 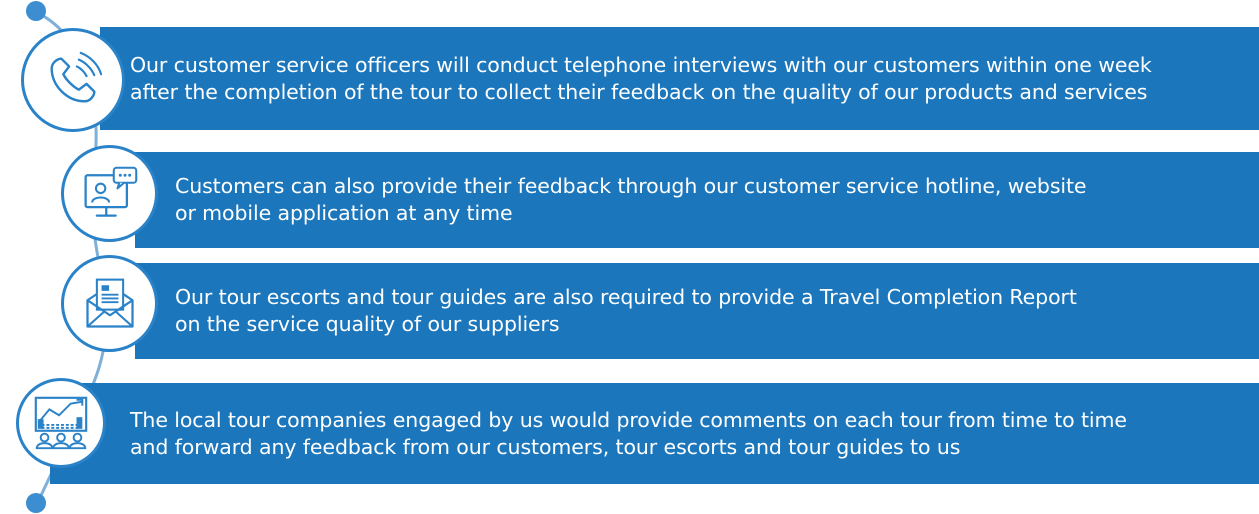 What do you see at coordinates (36, 11) in the screenshot?
I see `timeline-start-dot` at bounding box center [36, 11].